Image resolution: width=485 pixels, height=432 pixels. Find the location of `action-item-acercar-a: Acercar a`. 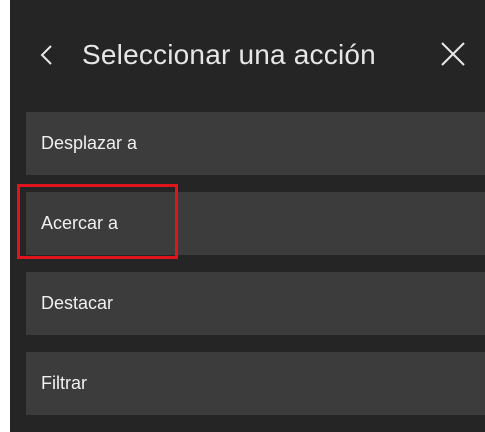

action-item-acercar-a: Acercar a is located at coordinates (255, 223).